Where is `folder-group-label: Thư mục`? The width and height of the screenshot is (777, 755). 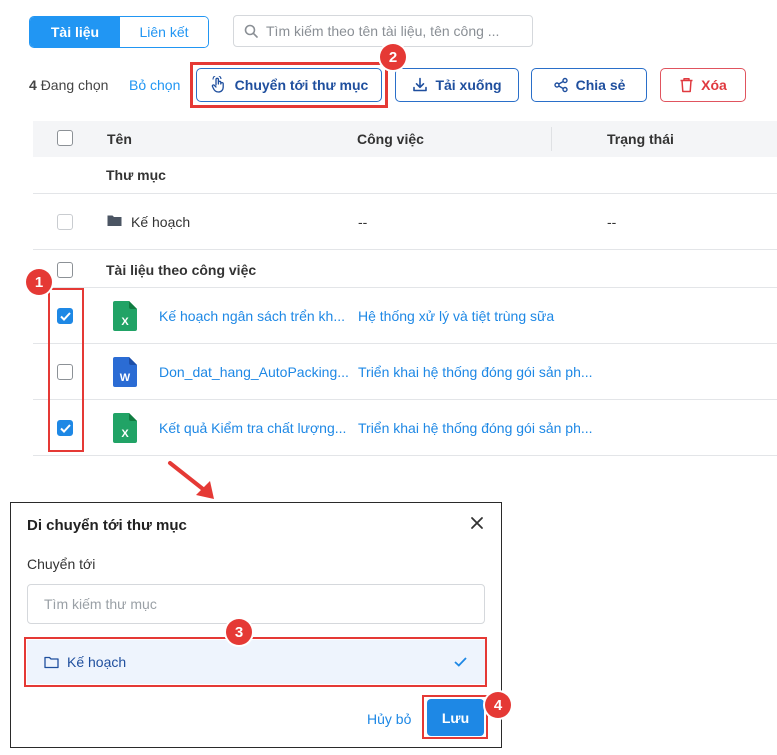 folder-group-label: Thư mục is located at coordinates (136, 175).